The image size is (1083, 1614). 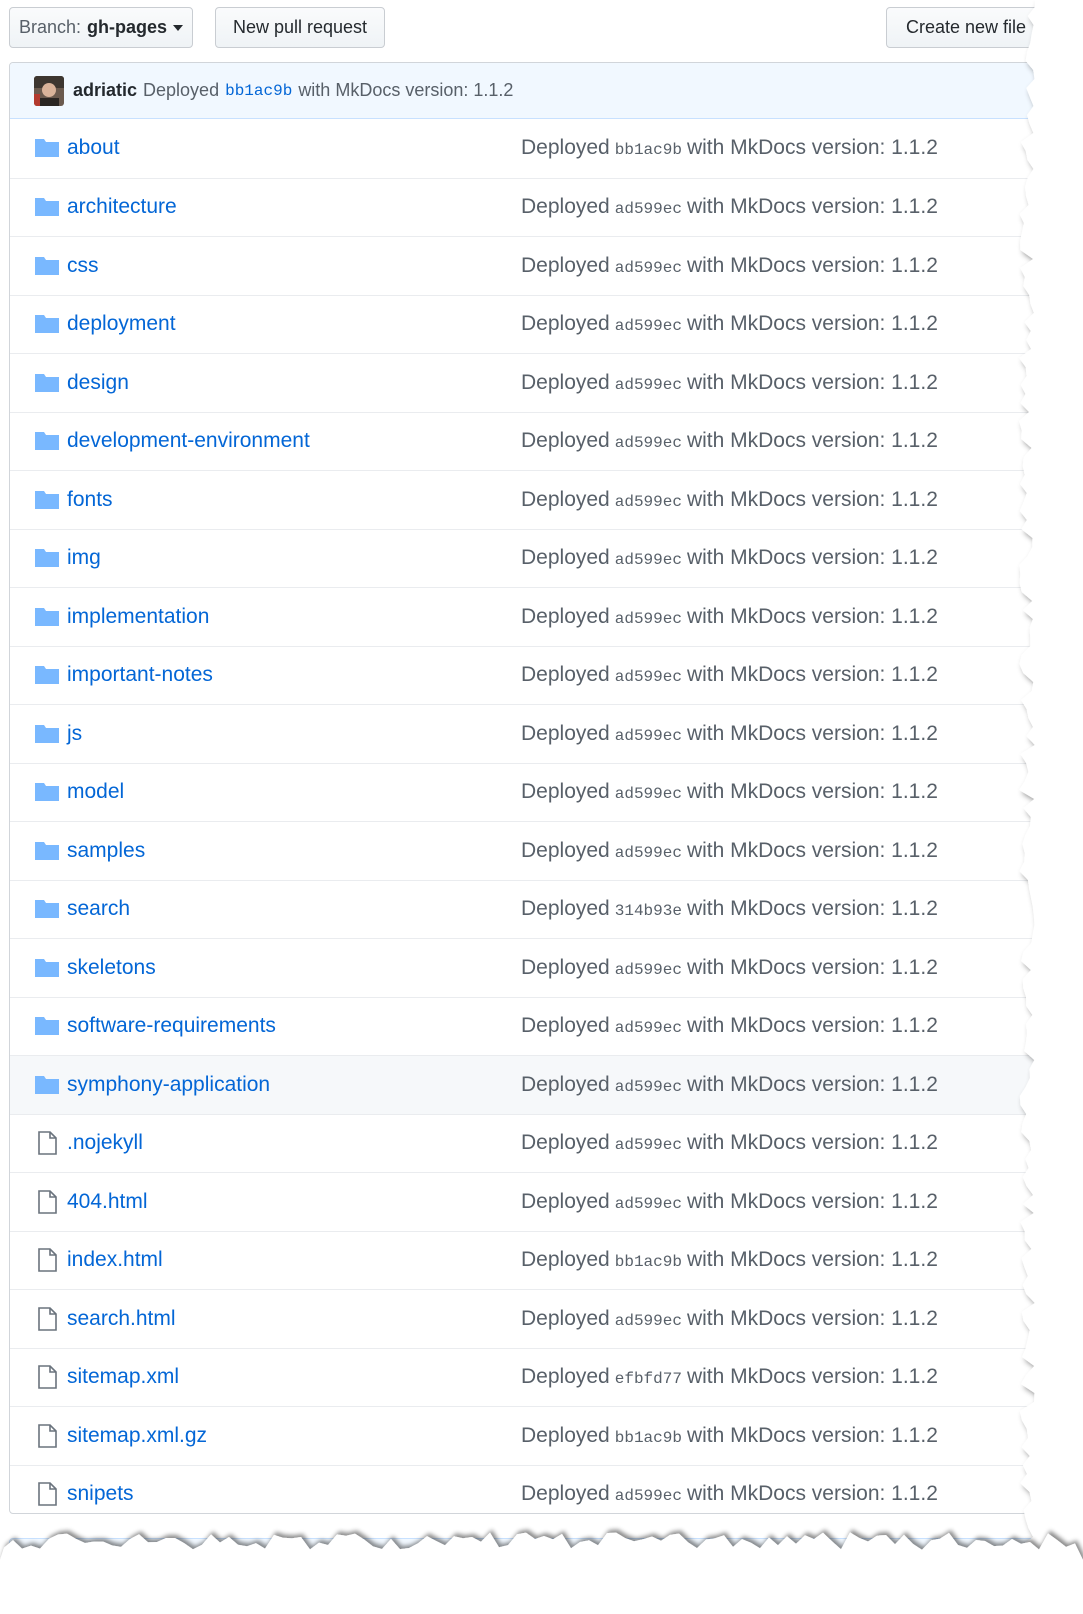 What do you see at coordinates (101, 27) in the screenshot?
I see `branch-select-button: Branch: gh-pages` at bounding box center [101, 27].